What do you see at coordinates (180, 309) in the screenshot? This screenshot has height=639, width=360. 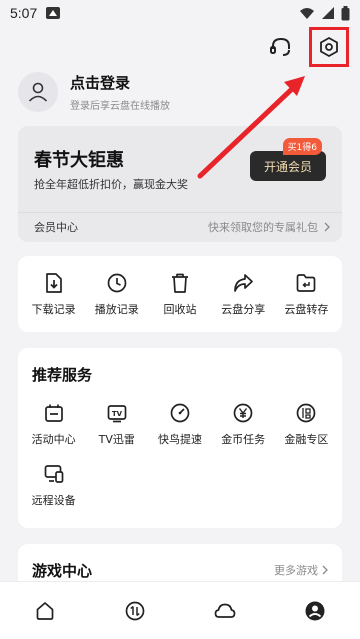 I see `tool-label: 回收站` at bounding box center [180, 309].